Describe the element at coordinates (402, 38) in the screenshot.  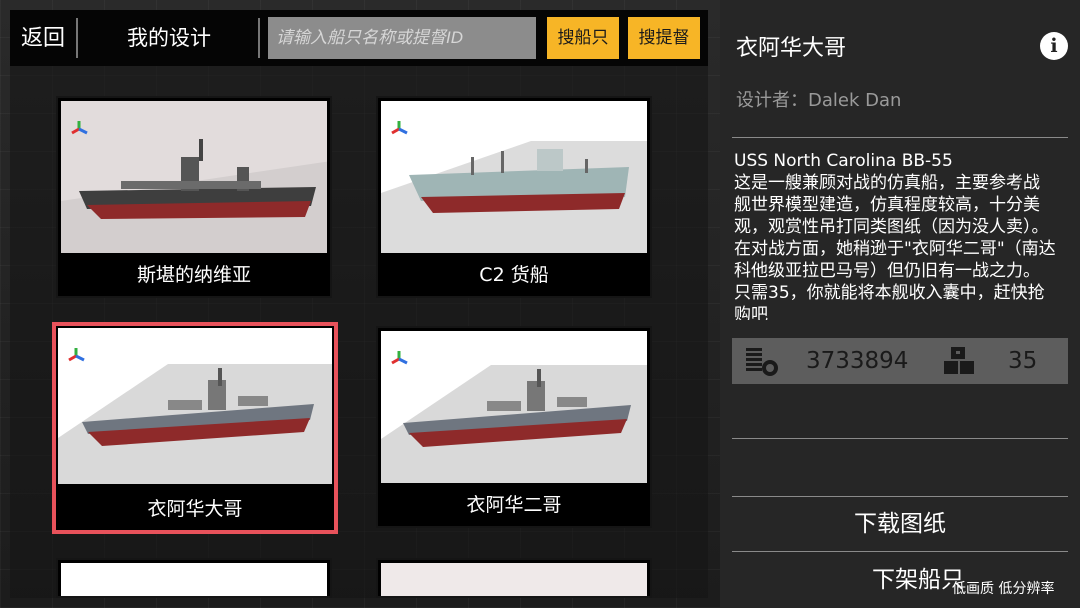
I see `search-input` at that location.